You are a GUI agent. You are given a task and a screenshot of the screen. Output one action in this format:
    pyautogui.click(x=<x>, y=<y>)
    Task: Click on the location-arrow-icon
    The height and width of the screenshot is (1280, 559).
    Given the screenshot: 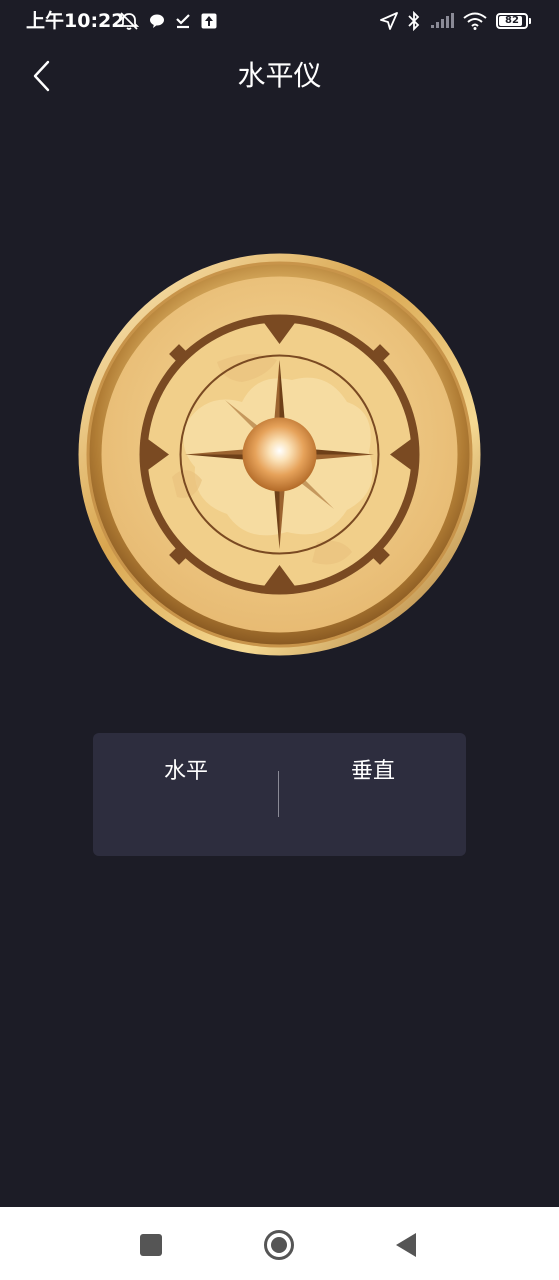 What is the action you would take?
    pyautogui.click(x=389, y=21)
    